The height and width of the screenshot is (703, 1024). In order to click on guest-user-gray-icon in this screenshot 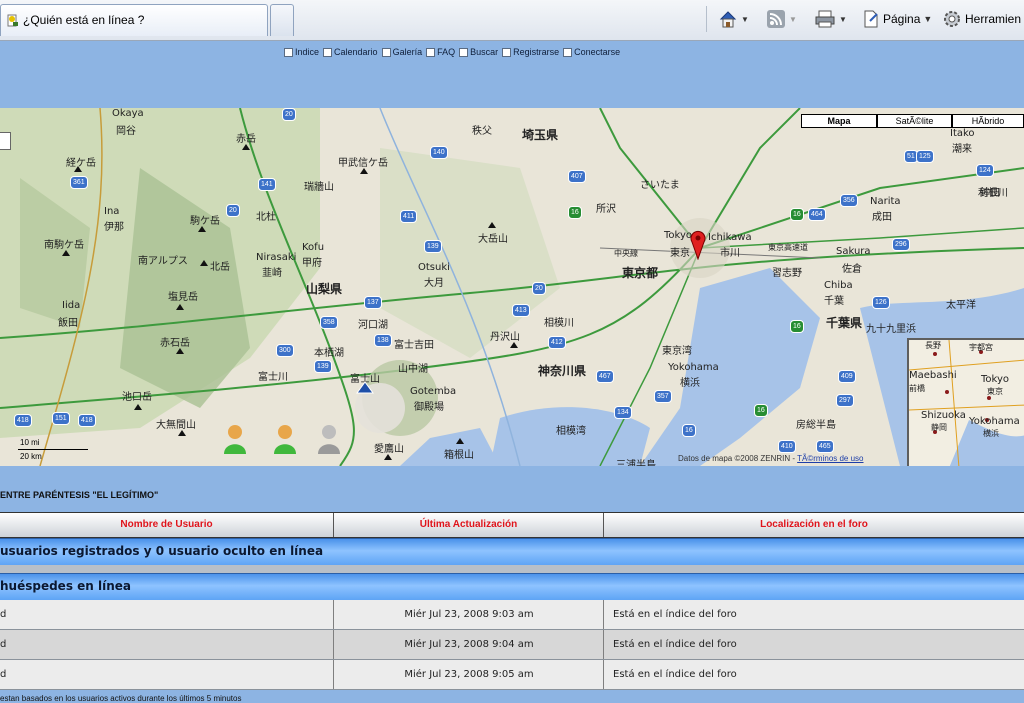, I will do `click(329, 439)`.